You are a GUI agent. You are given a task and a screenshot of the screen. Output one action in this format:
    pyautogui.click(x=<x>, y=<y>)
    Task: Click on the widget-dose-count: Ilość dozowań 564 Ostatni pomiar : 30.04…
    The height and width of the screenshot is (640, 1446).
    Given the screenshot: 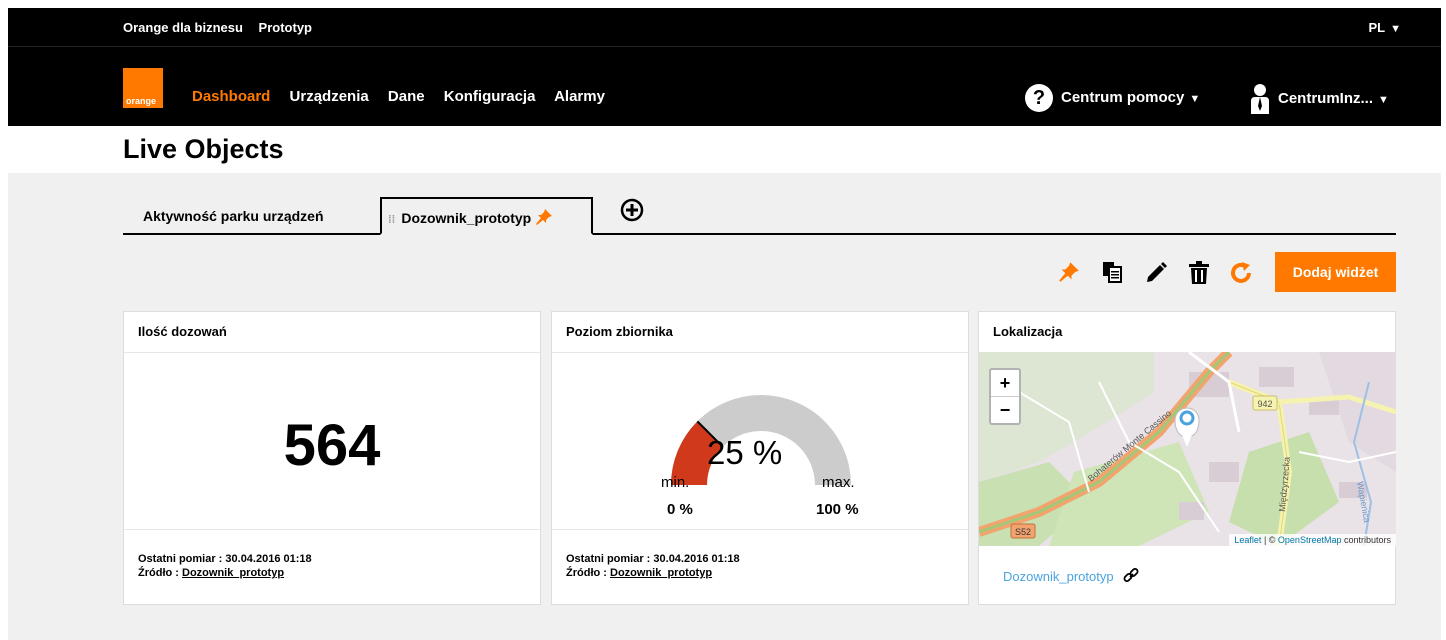 What is the action you would take?
    pyautogui.click(x=332, y=458)
    